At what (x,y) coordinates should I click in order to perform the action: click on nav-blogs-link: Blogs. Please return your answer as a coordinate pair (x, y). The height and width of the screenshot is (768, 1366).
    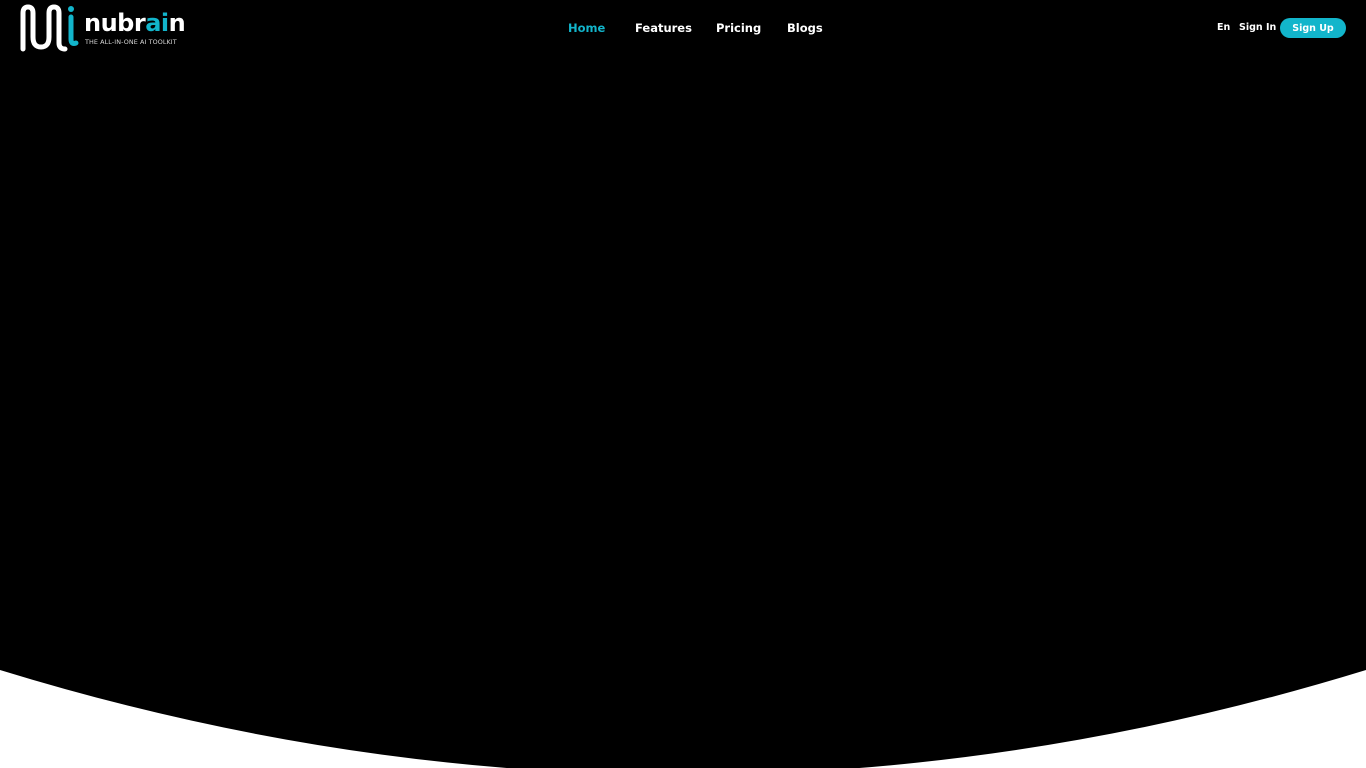
    Looking at the image, I should click on (805, 28).